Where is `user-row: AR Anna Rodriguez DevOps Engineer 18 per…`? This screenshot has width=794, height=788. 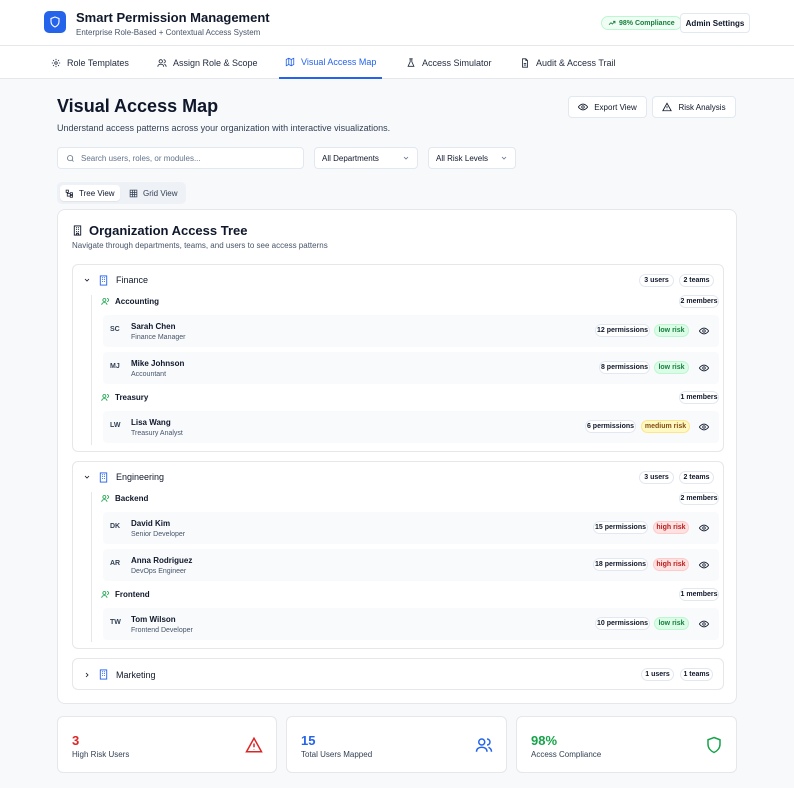
user-row: AR Anna Rodriguez DevOps Engineer 18 per… is located at coordinates (411, 565).